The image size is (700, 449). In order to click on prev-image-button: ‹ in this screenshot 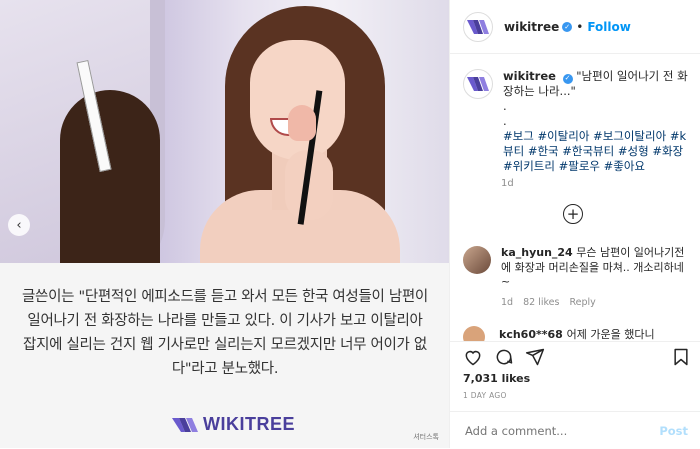, I will do `click(19, 225)`.